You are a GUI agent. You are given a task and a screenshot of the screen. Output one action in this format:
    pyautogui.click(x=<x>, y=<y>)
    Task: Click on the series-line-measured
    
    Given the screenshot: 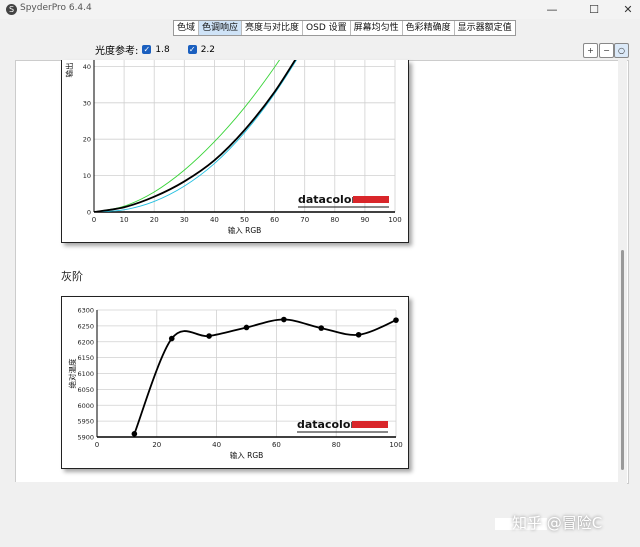 What is the action you would take?
    pyautogui.click(x=200, y=128)
    